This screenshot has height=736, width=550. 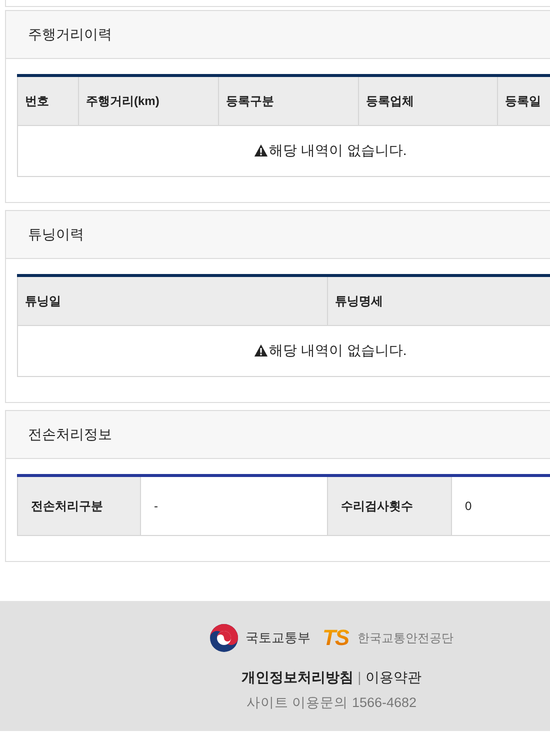 What do you see at coordinates (439, 301) in the screenshot?
I see `column-header: 튜닝명세` at bounding box center [439, 301].